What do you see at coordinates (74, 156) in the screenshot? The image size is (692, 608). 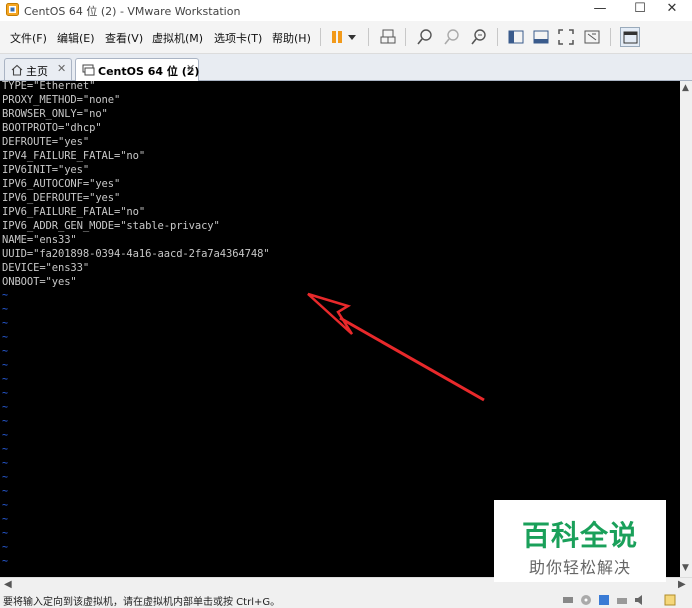 I see `console-line: IPV4_FAILURE_FATAL="no"` at bounding box center [74, 156].